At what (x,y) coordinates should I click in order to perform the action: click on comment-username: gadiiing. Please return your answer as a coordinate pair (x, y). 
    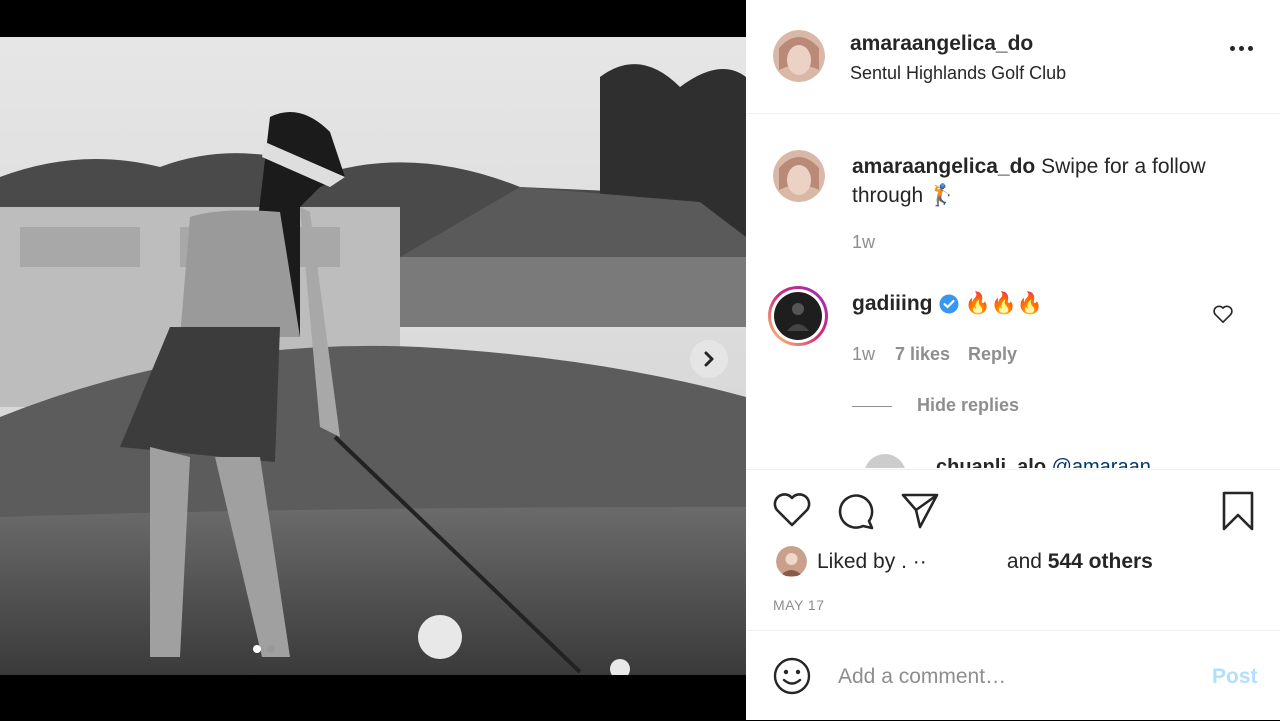
    Looking at the image, I should click on (892, 304).